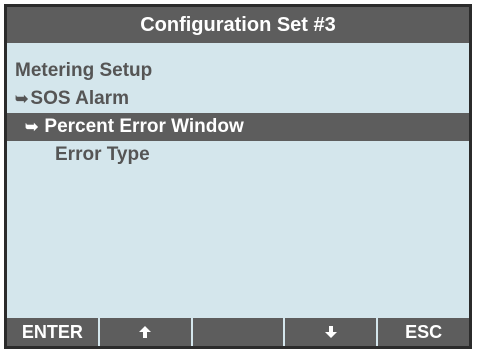 The image size is (479, 356). Describe the element at coordinates (102, 154) in the screenshot. I see `menu-item-label: Error Type` at that location.